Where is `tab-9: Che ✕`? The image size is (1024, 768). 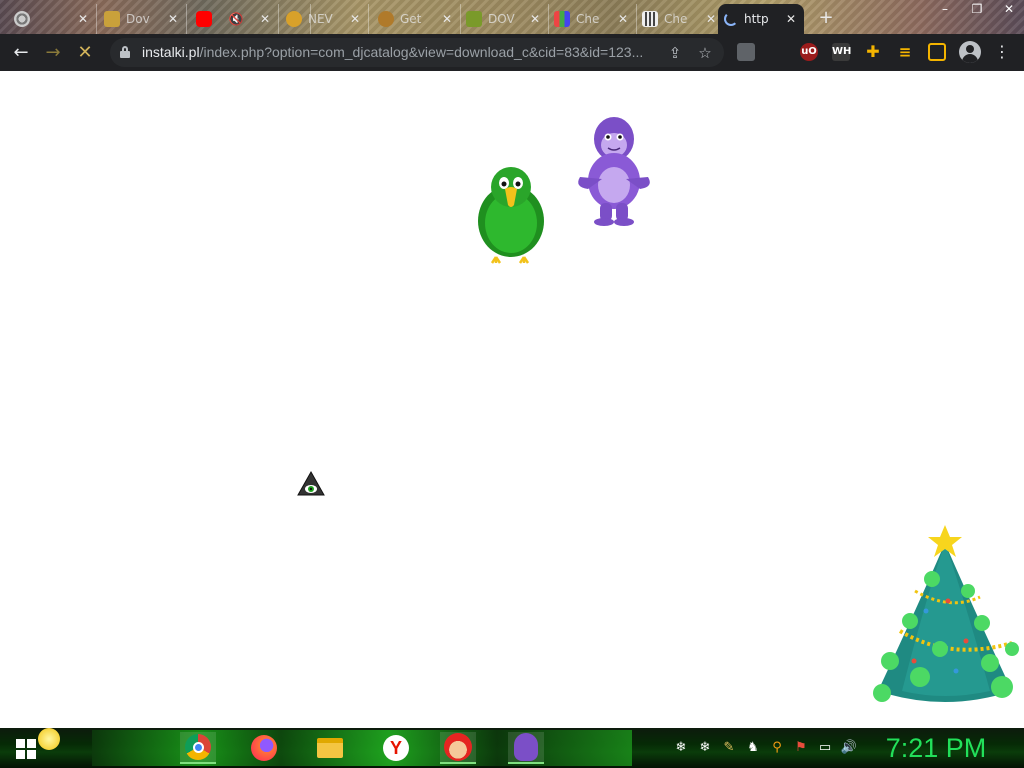
tab-9: Che ✕ is located at coordinates (680, 19).